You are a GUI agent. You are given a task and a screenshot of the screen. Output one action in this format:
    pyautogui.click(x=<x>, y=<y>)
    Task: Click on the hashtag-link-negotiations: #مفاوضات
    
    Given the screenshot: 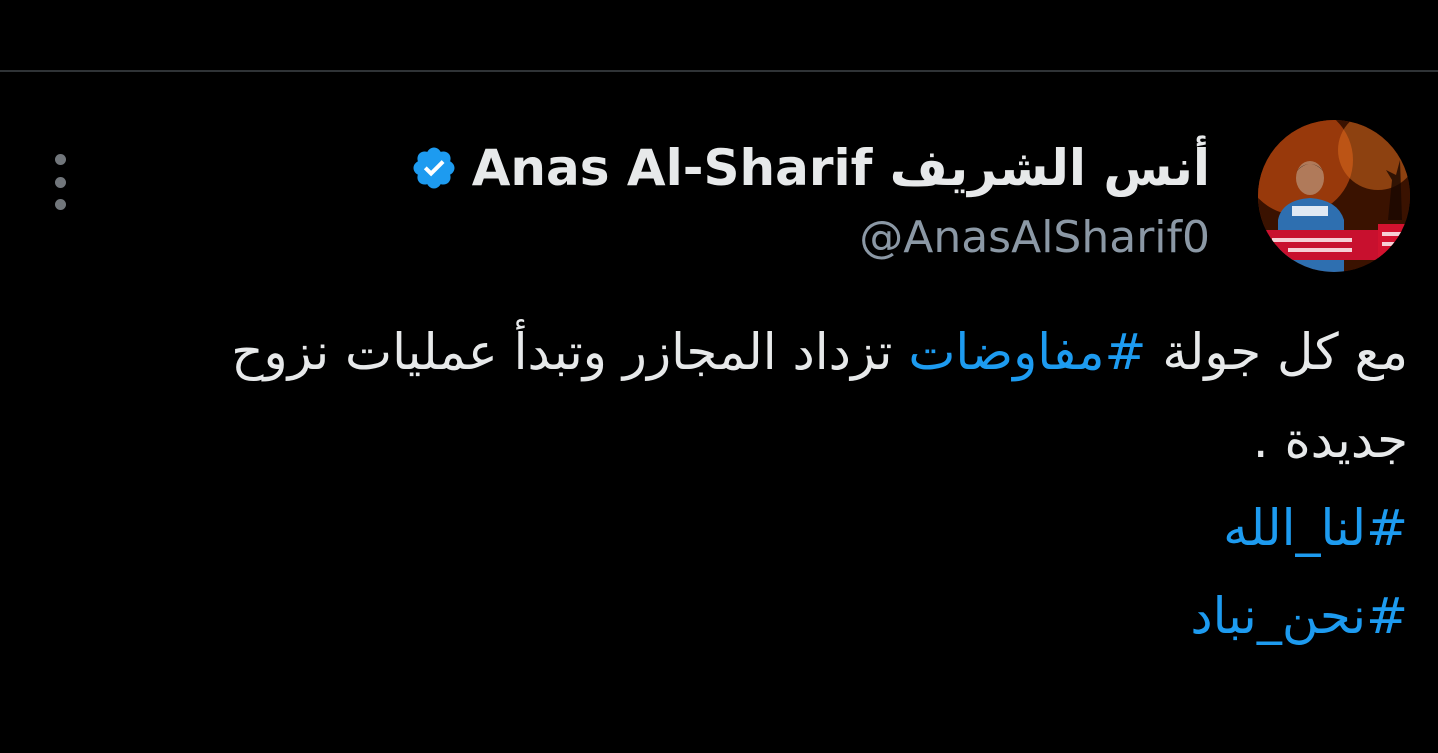 What is the action you would take?
    pyautogui.click(x=1027, y=352)
    